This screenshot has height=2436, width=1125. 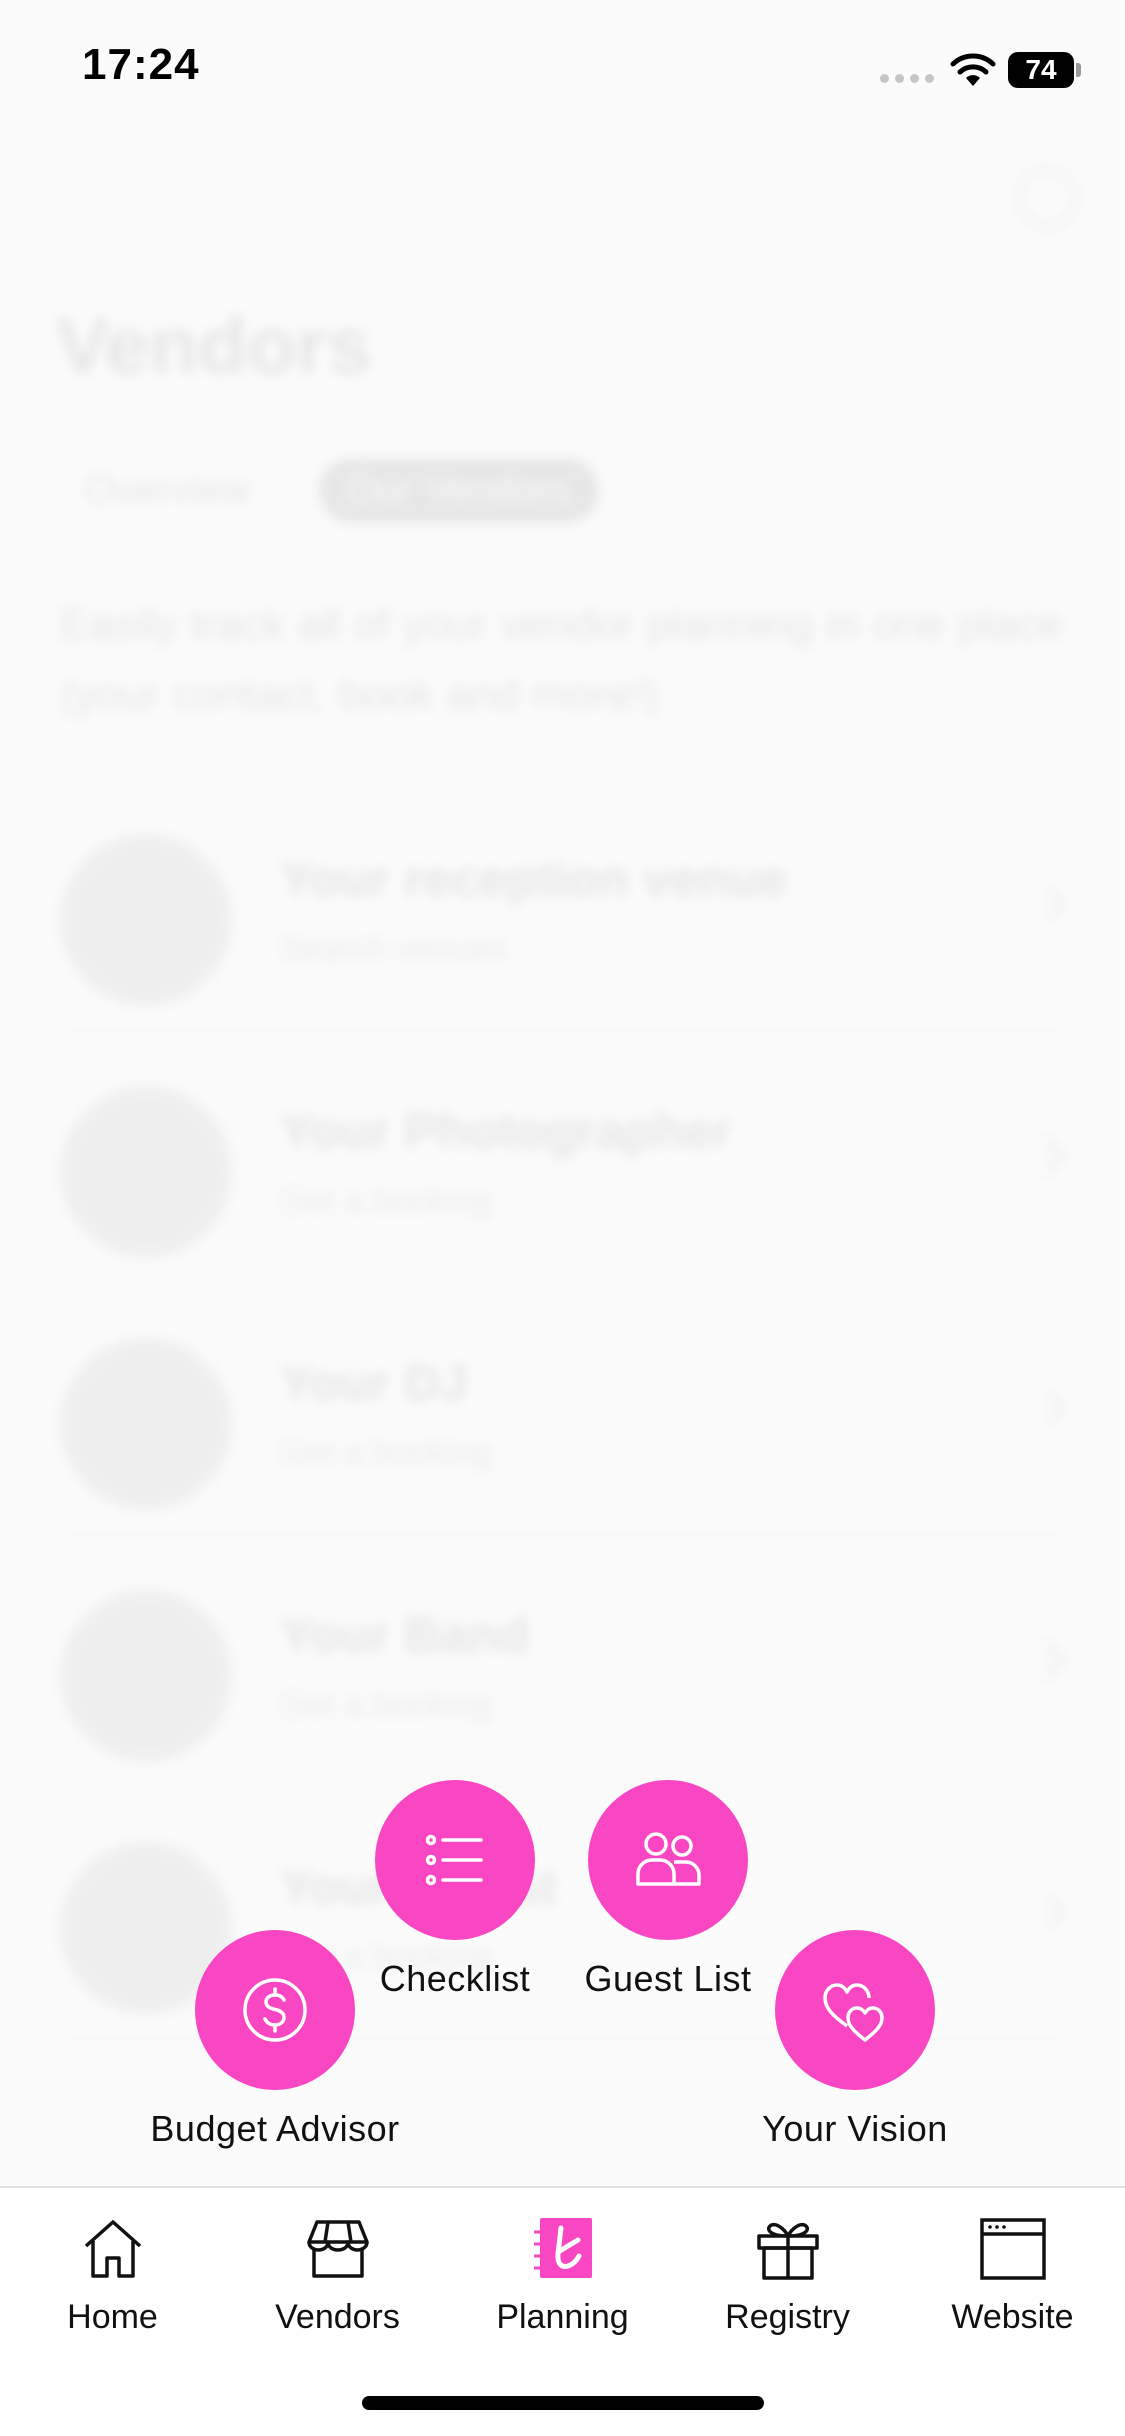 I want to click on tab-website: Website, so click(x=1012, y=2275).